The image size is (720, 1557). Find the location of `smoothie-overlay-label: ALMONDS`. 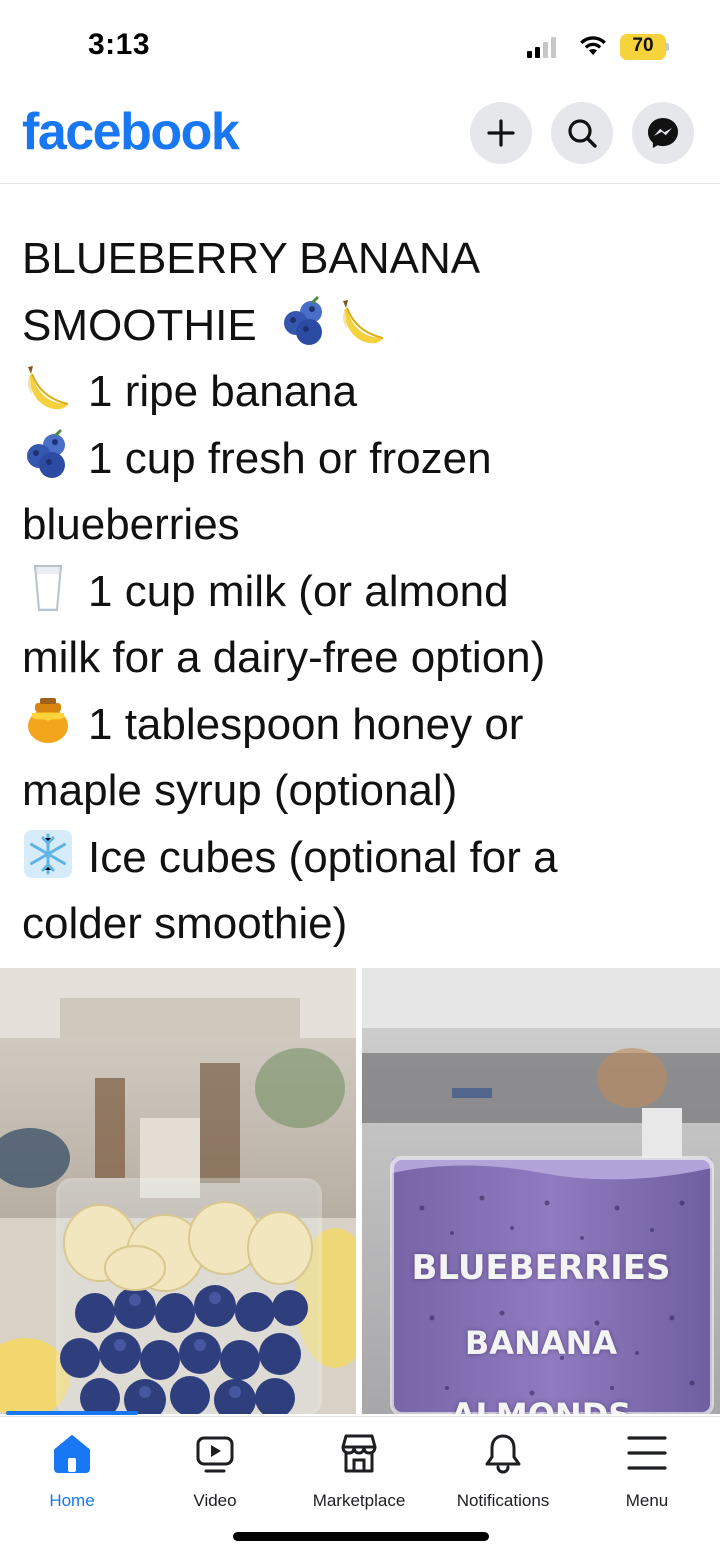

smoothie-overlay-label: ALMONDS is located at coordinates (541, 1405).